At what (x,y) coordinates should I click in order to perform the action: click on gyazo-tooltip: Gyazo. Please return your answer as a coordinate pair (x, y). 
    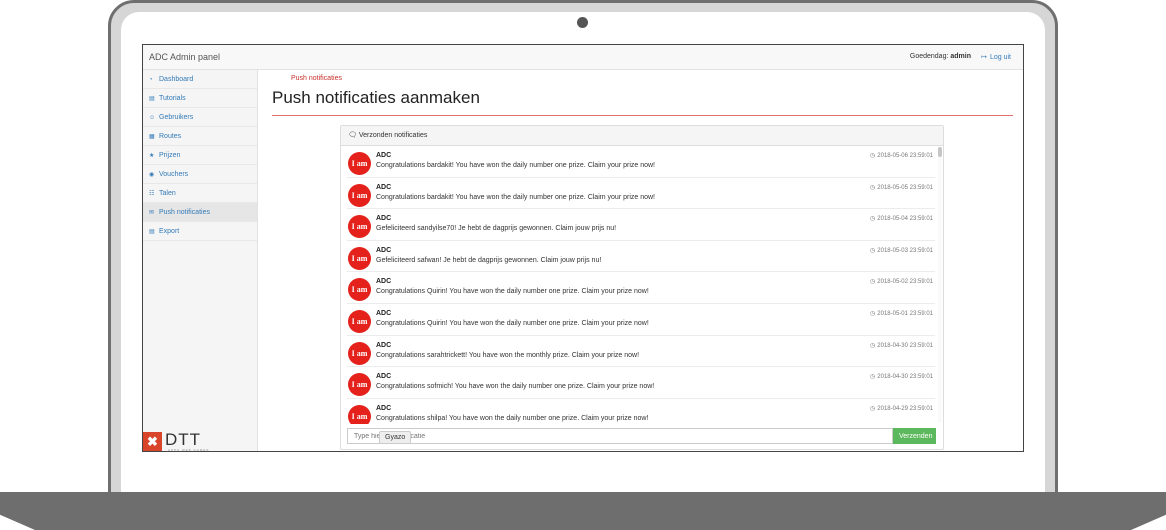
    Looking at the image, I should click on (395, 437).